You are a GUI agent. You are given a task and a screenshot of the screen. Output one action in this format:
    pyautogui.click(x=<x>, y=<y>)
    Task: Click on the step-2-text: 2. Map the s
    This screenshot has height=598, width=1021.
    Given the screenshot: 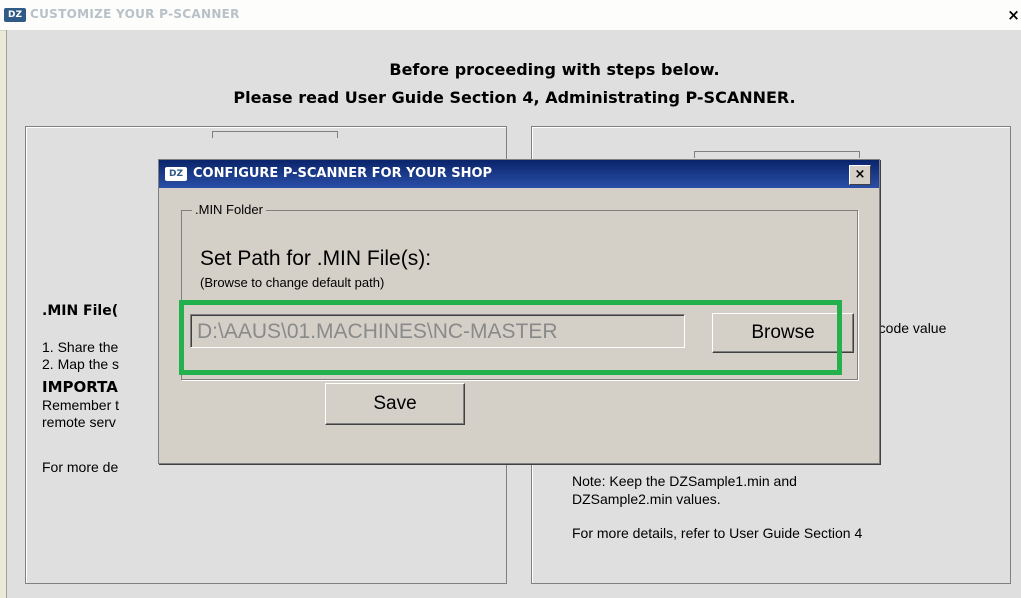 What is the action you would take?
    pyautogui.click(x=81, y=364)
    